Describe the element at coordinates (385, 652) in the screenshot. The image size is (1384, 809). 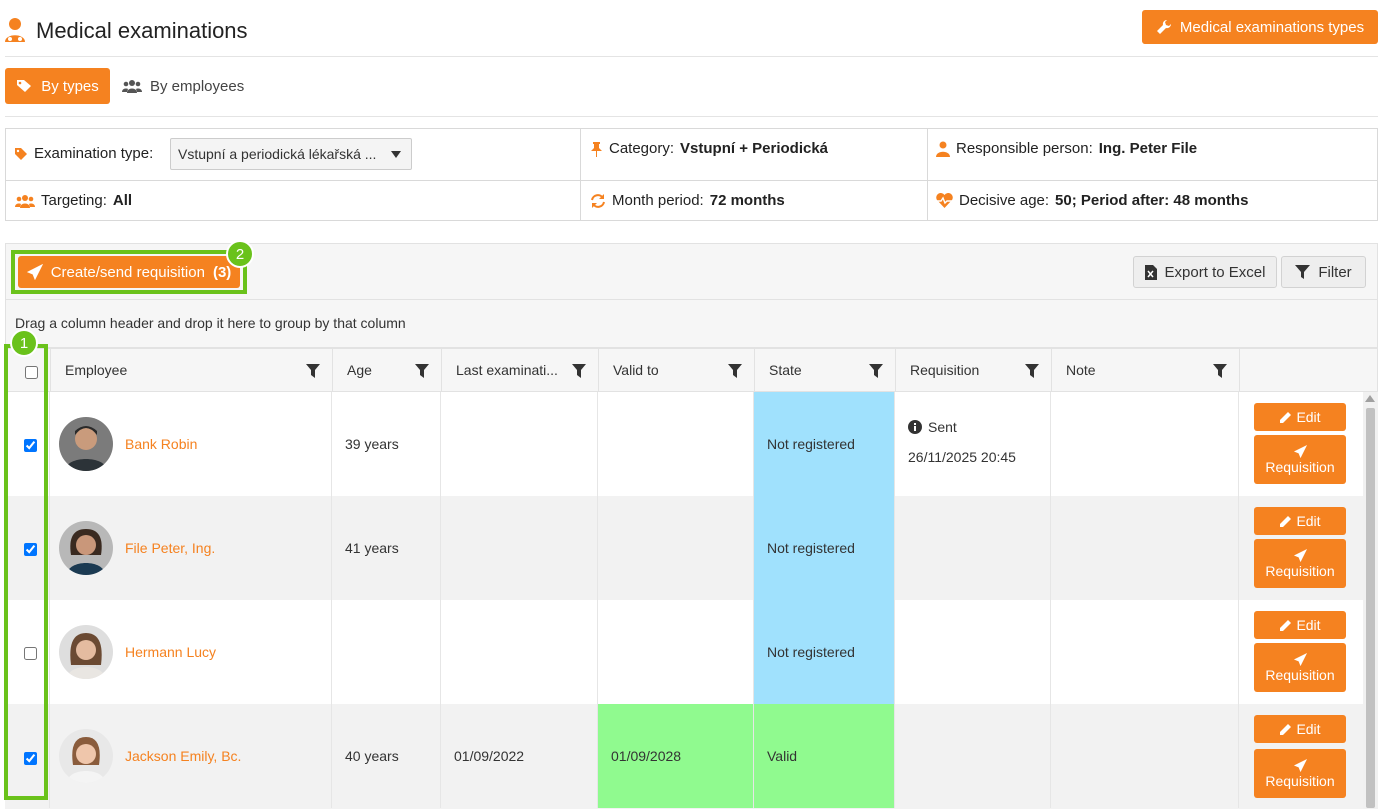
I see `age-cell` at that location.